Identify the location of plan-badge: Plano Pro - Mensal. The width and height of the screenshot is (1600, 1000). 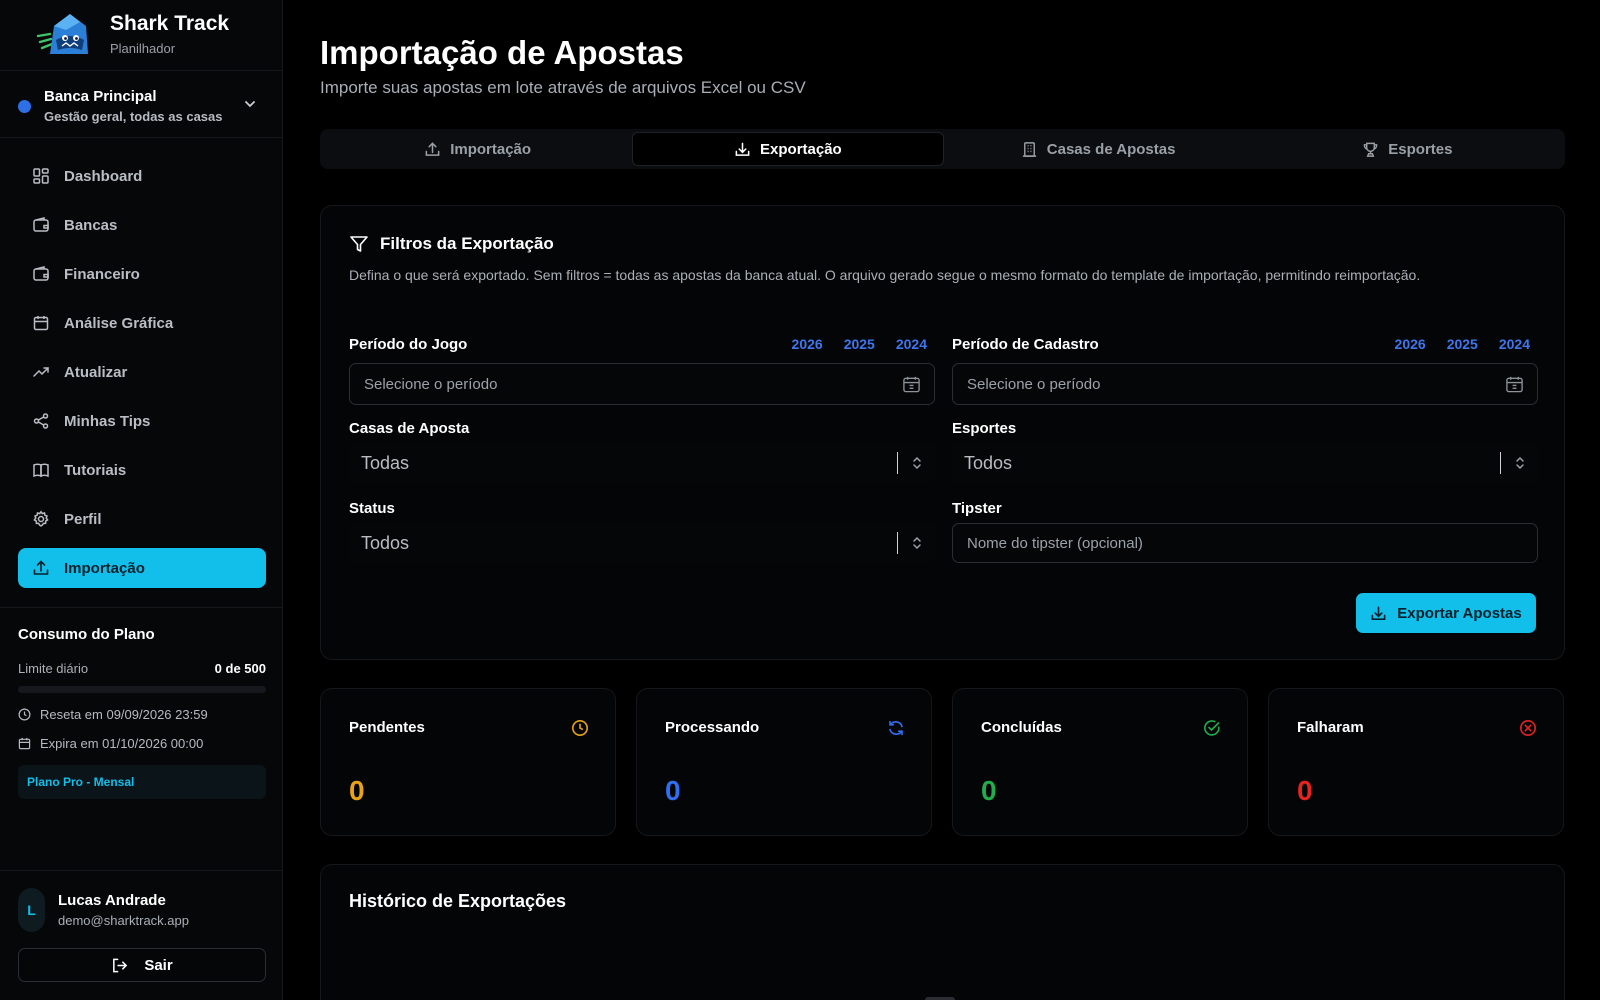
(142, 782).